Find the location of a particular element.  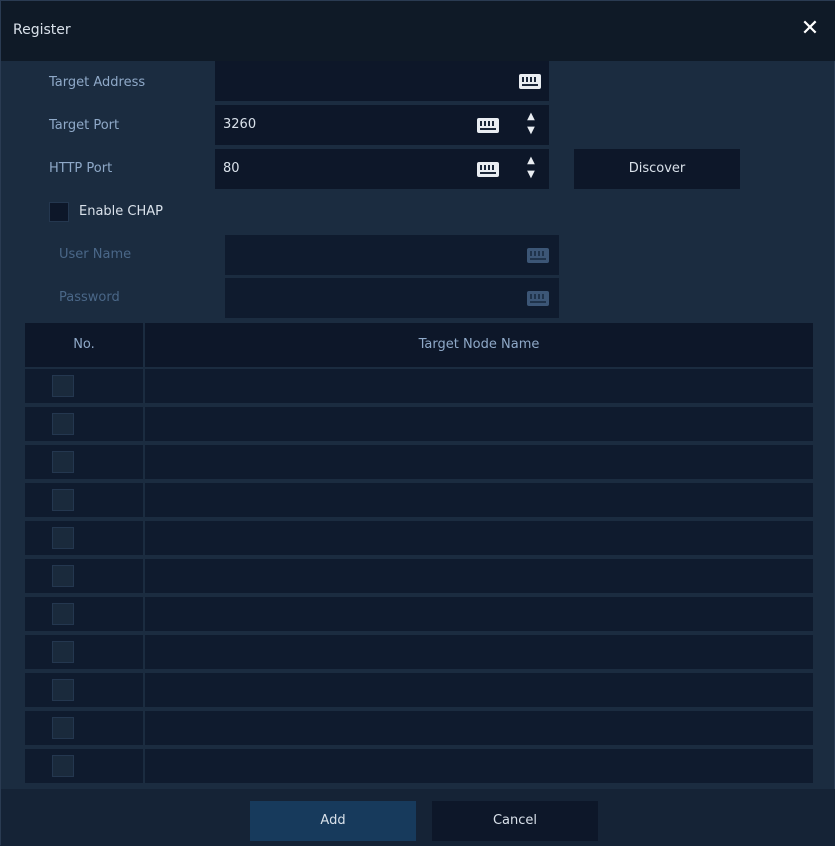

target-port-field: 3260 ▲ ▼ is located at coordinates (382, 125).